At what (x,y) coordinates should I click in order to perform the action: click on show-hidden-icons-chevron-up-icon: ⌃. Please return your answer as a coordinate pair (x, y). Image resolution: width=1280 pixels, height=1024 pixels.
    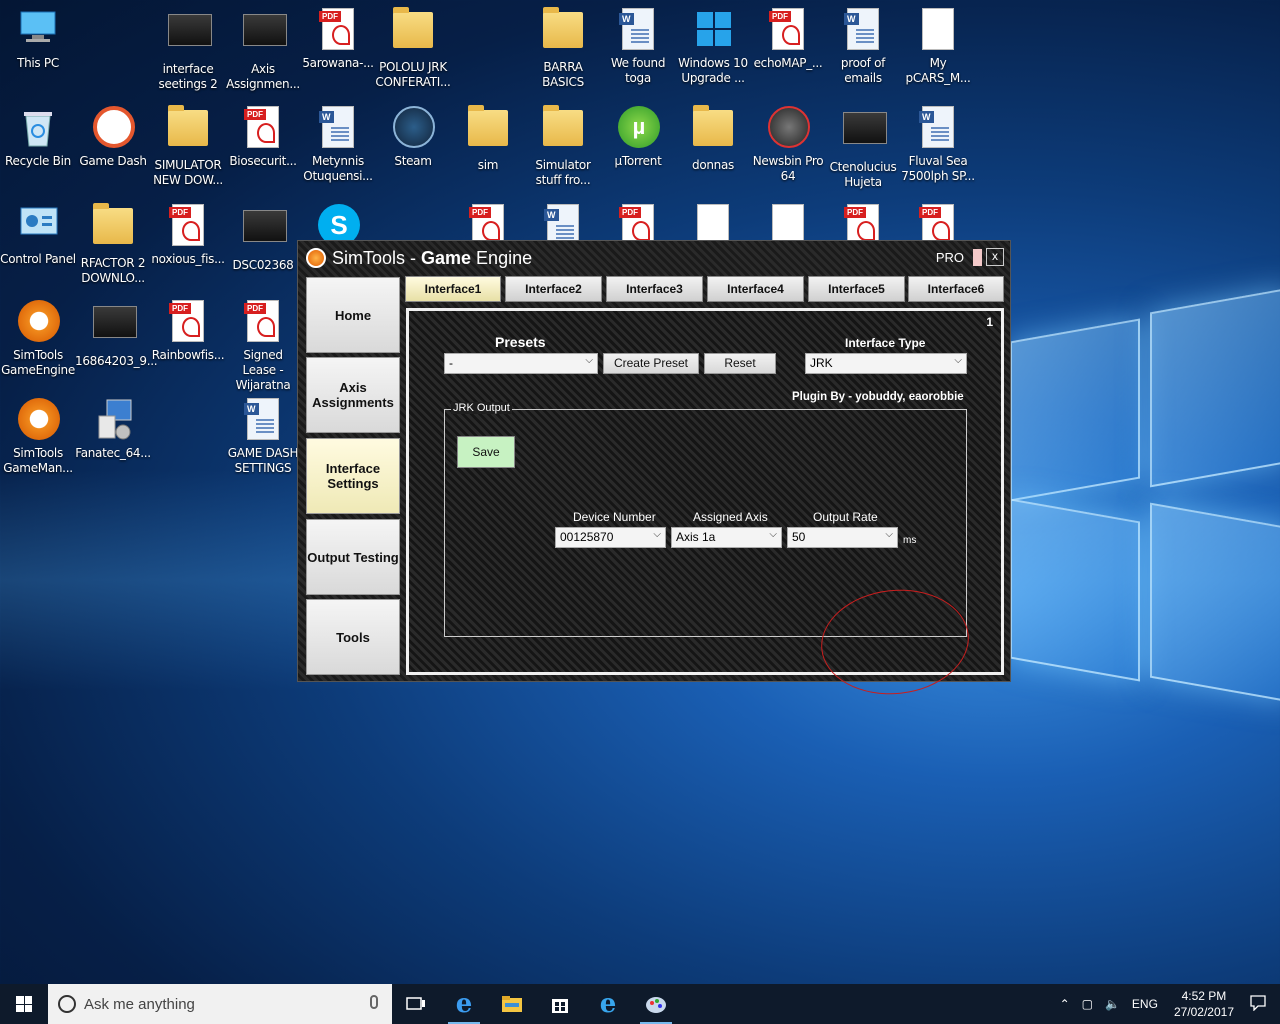
    Looking at the image, I should click on (1065, 1004).